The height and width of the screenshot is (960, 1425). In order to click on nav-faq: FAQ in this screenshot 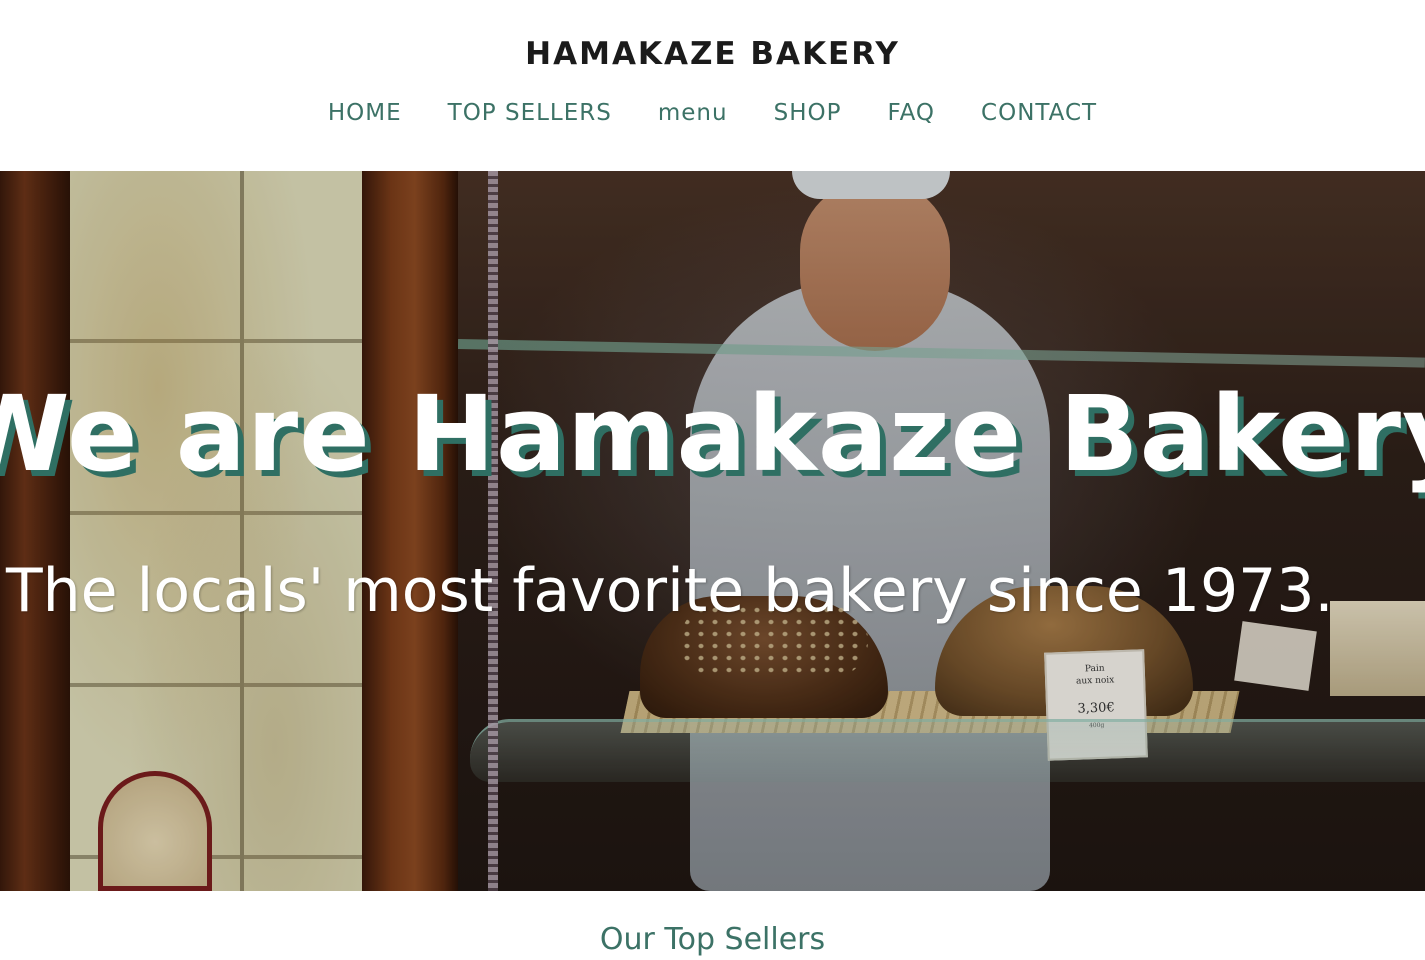, I will do `click(911, 113)`.